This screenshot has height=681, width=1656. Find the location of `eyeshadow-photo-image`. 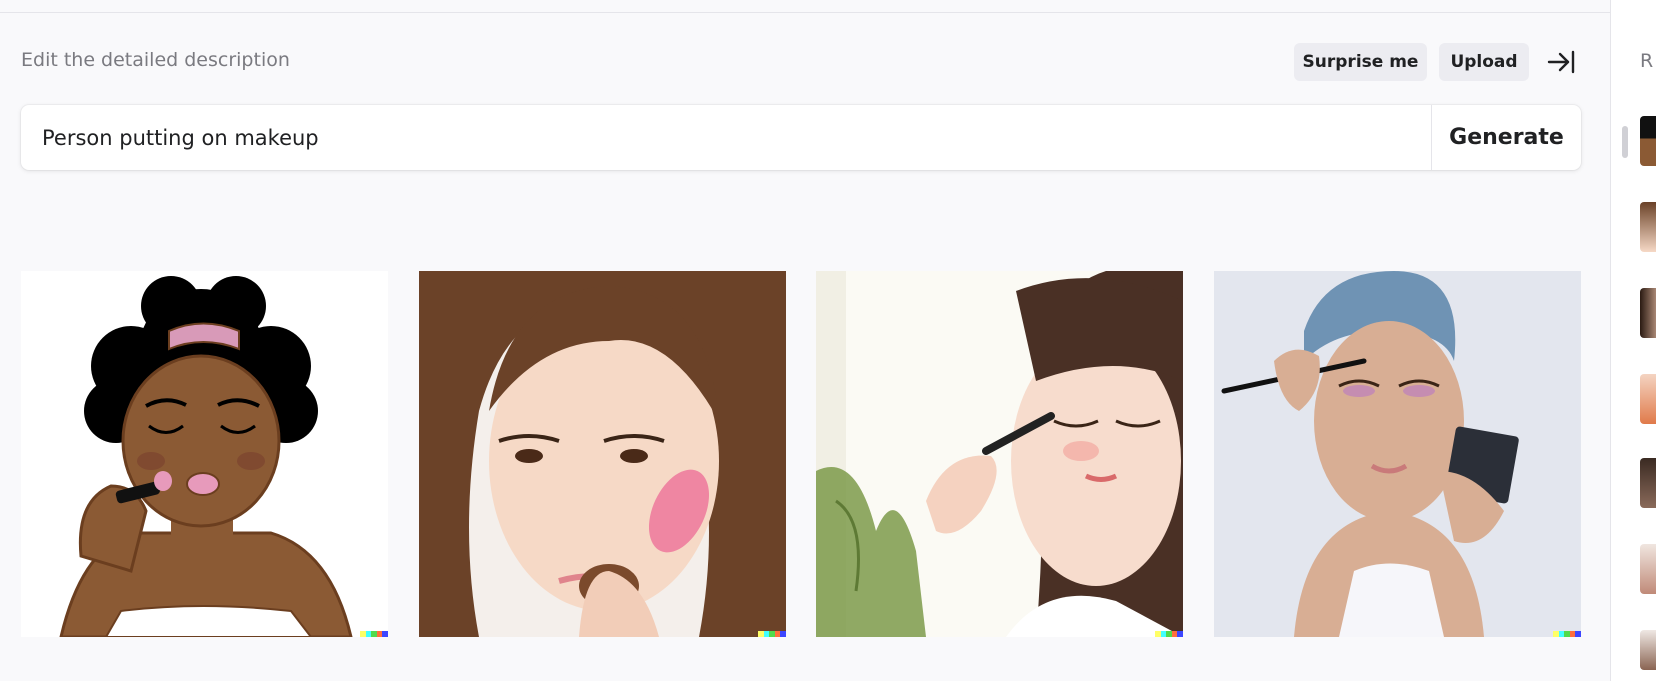

eyeshadow-photo-image is located at coordinates (1397, 454).